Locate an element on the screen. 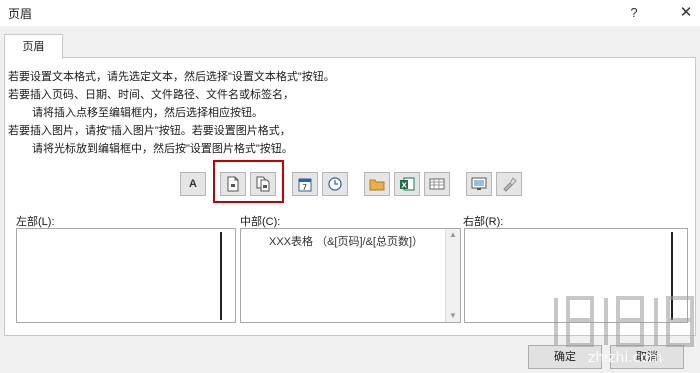 This screenshot has height=373, width=700. insert-page-count-button is located at coordinates (263, 184).